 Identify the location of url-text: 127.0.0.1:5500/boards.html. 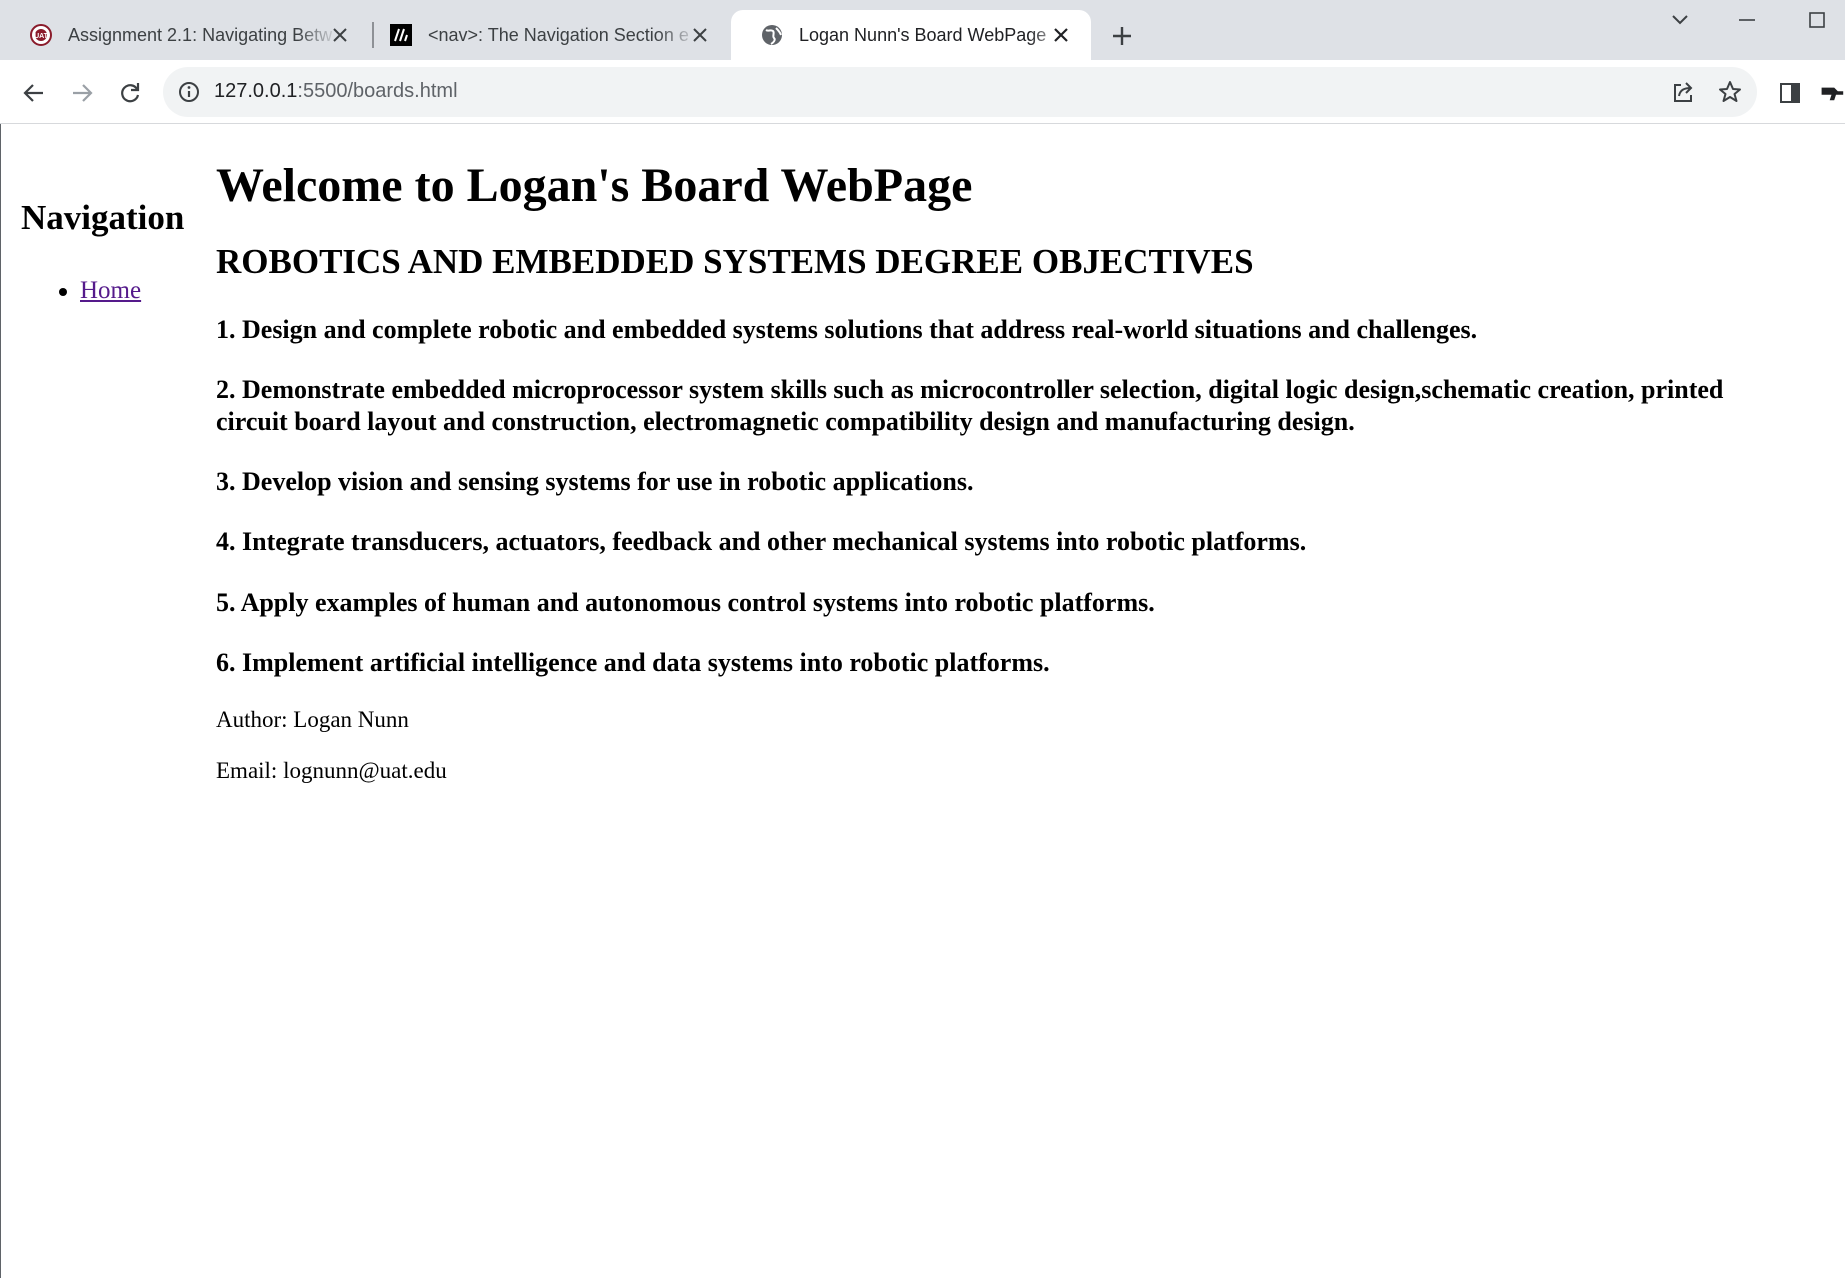
(336, 91).